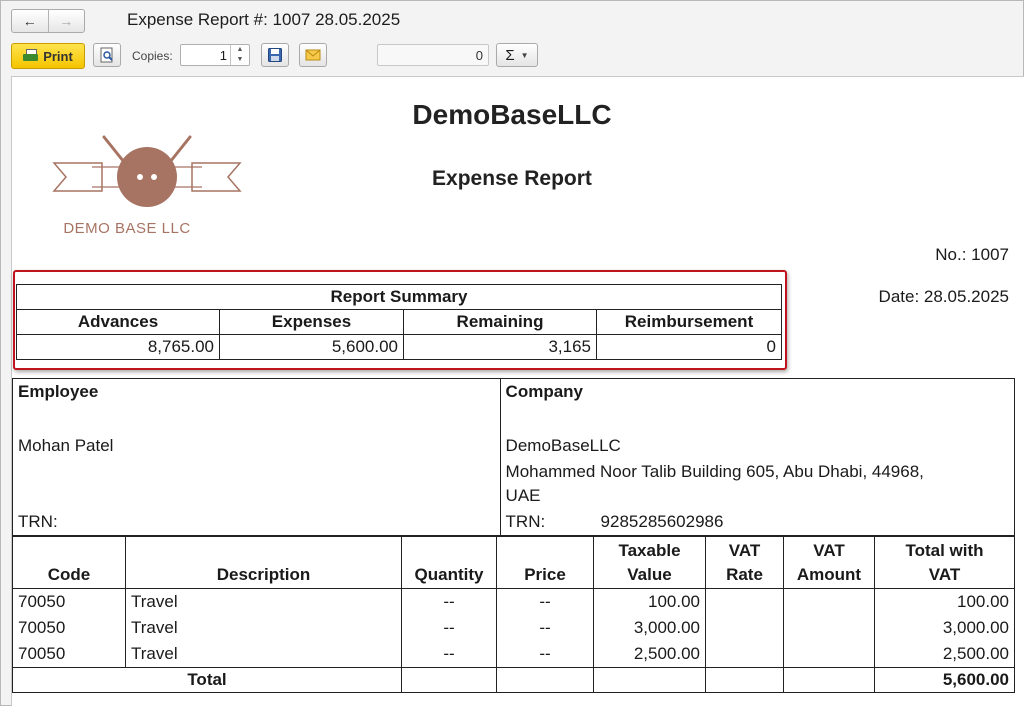 Image resolution: width=1024 pixels, height=706 pixels. I want to click on table-row: 70050 Travel -- -- 2,500.00 2,500.00, so click(513, 654).